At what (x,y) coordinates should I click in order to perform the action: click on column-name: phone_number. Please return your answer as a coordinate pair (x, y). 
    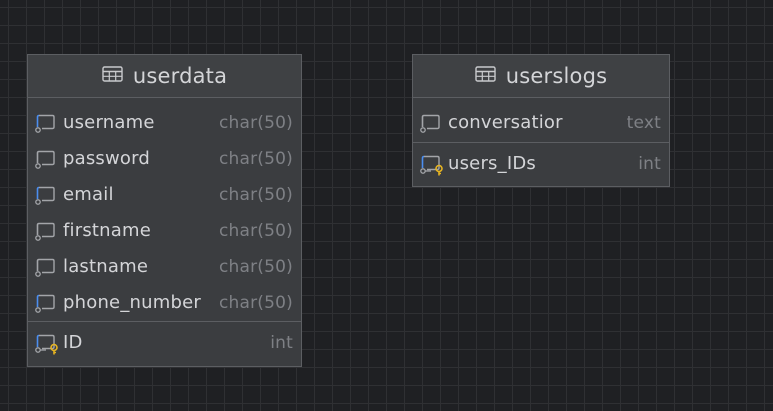
    Looking at the image, I should click on (132, 302).